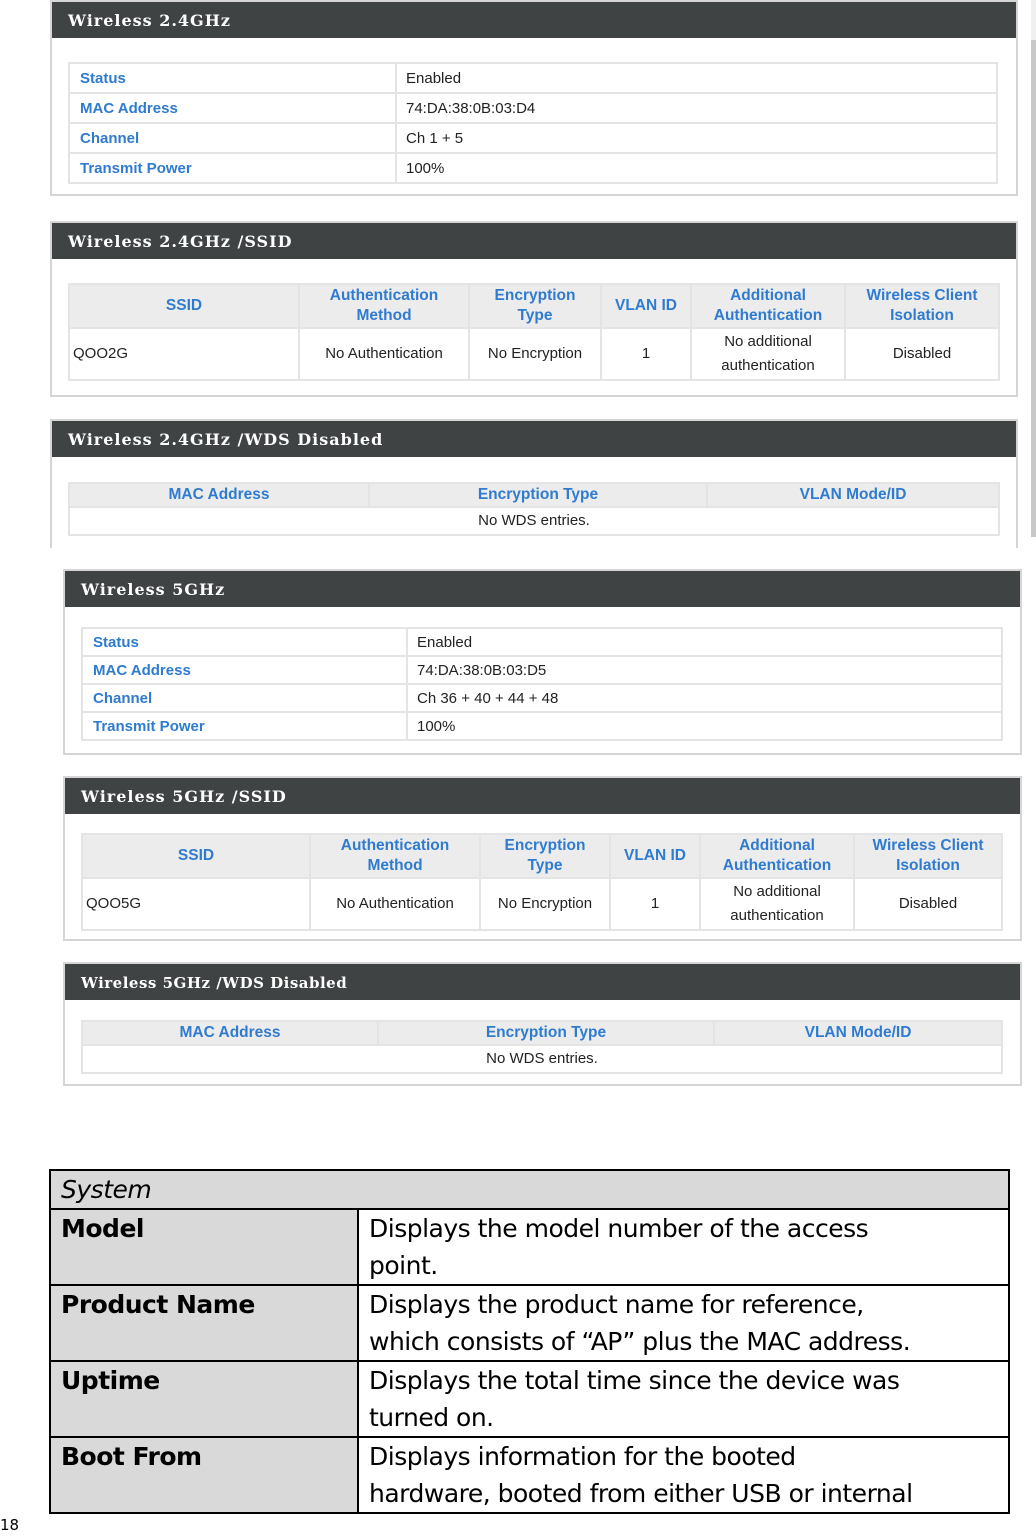  What do you see at coordinates (1033, 20) in the screenshot?
I see `scrollbar-track` at bounding box center [1033, 20].